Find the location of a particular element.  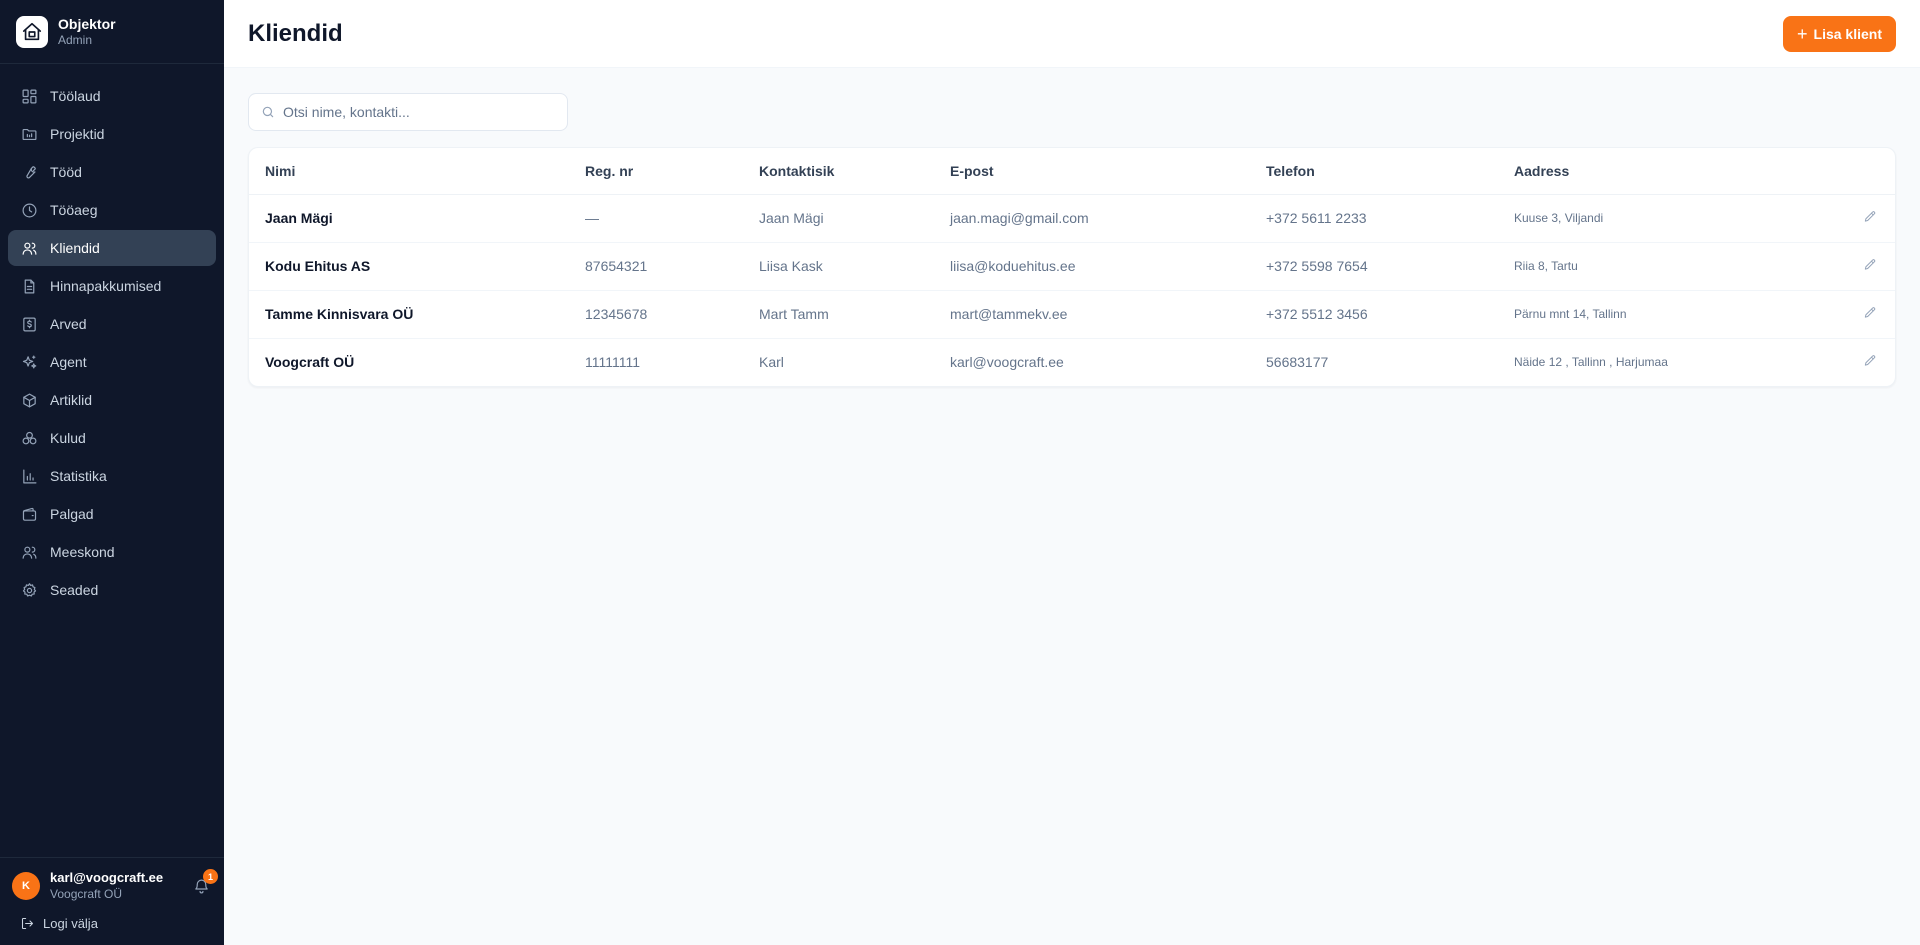

wallet-icon is located at coordinates (29, 514).